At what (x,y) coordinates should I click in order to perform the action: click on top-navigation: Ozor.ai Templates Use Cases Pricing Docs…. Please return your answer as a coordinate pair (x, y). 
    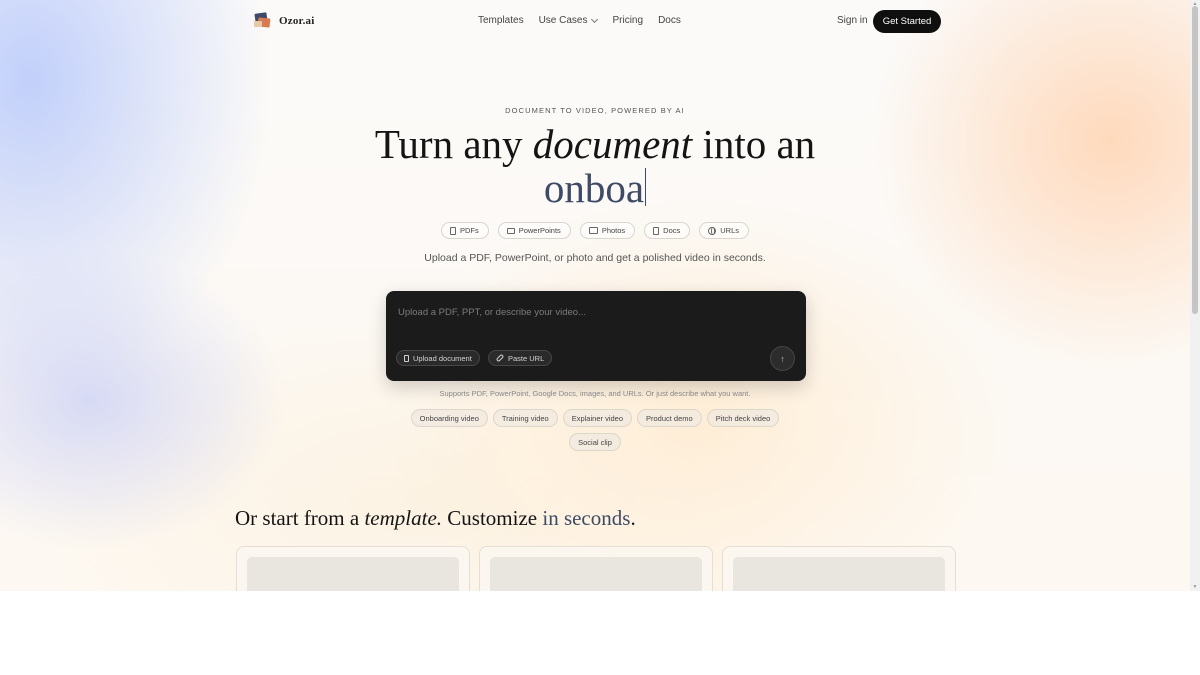
    Looking at the image, I should click on (595, 21).